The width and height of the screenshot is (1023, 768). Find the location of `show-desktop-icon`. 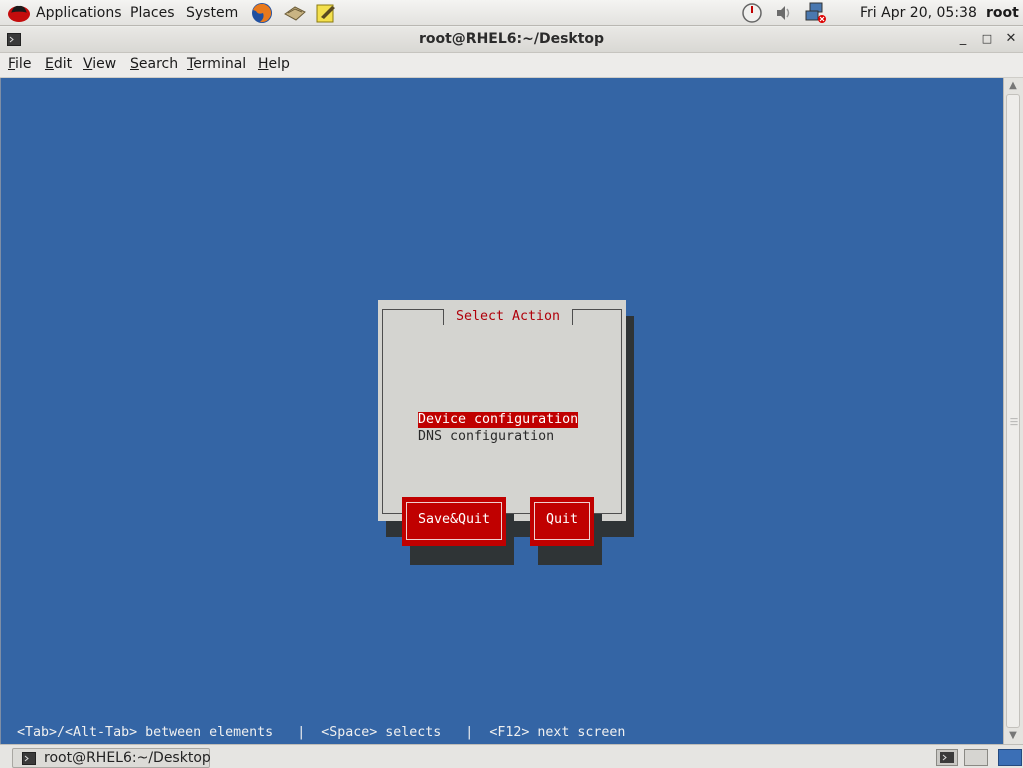

show-desktop-icon is located at coordinates (947, 757).